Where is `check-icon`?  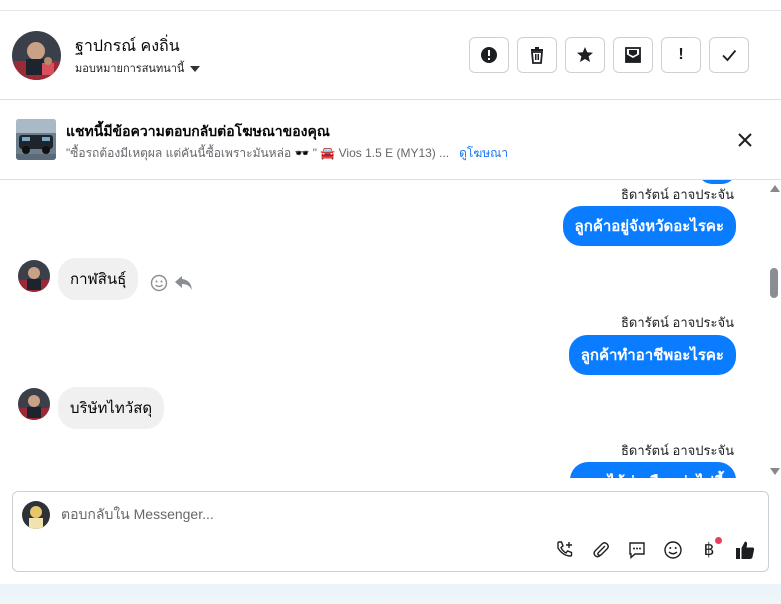
check-icon is located at coordinates (729, 55).